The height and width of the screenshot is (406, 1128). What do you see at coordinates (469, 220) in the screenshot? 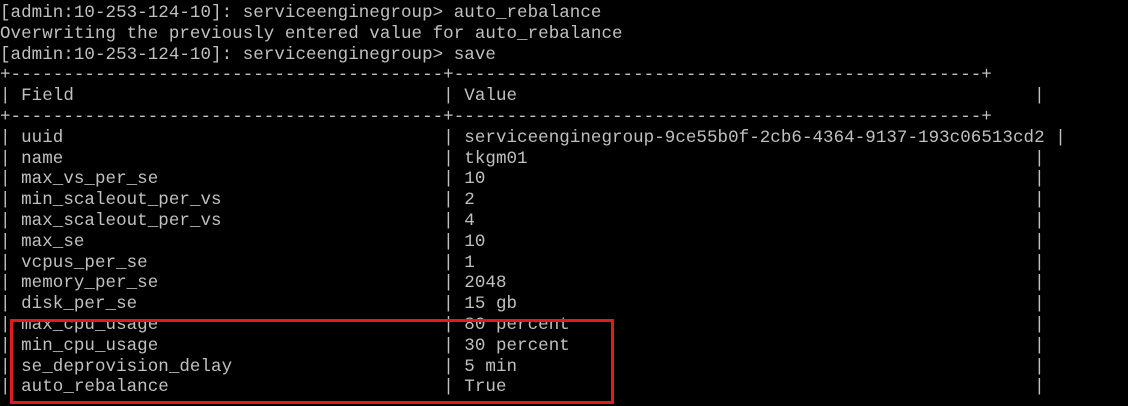
I see `value-cell: 4` at bounding box center [469, 220].